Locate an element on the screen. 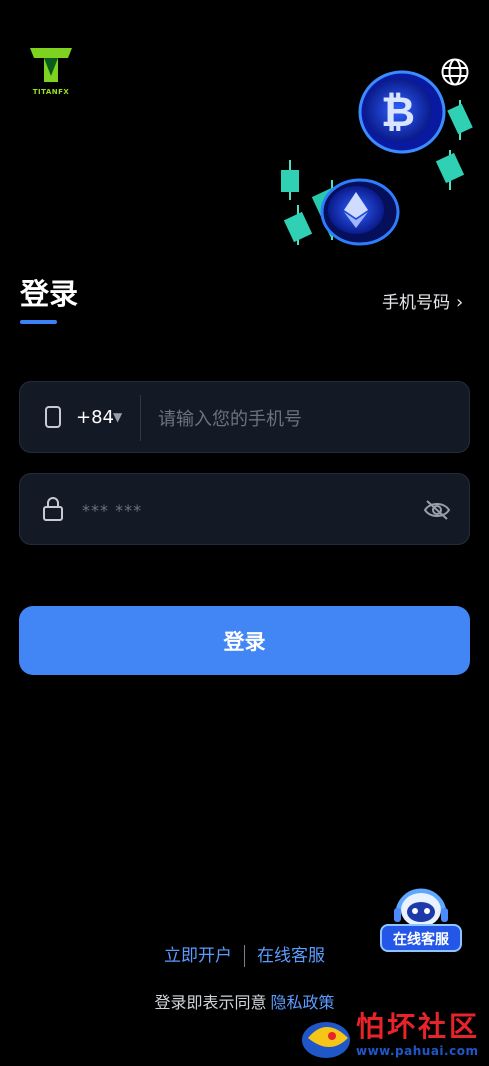 The width and height of the screenshot is (489, 1066). phone-field: +84 ▼ is located at coordinates (244, 417).